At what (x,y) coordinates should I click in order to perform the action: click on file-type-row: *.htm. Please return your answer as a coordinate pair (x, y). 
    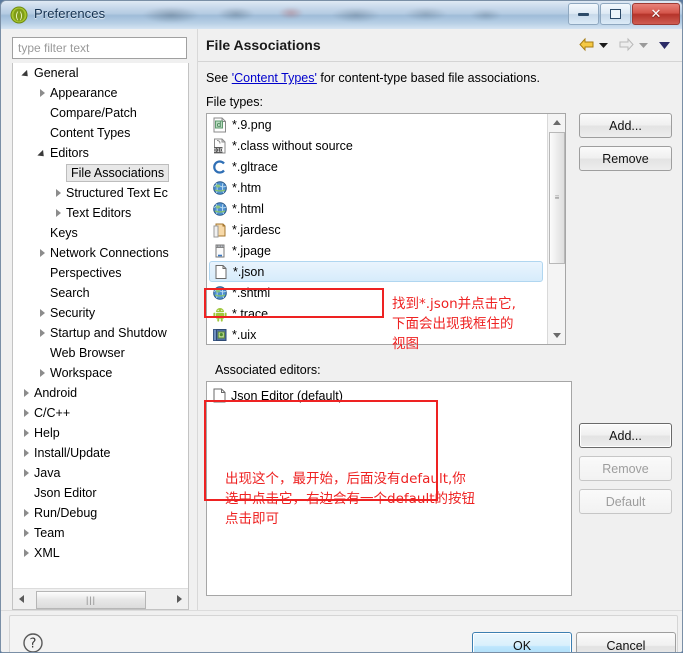
    Looking at the image, I should click on (377, 187).